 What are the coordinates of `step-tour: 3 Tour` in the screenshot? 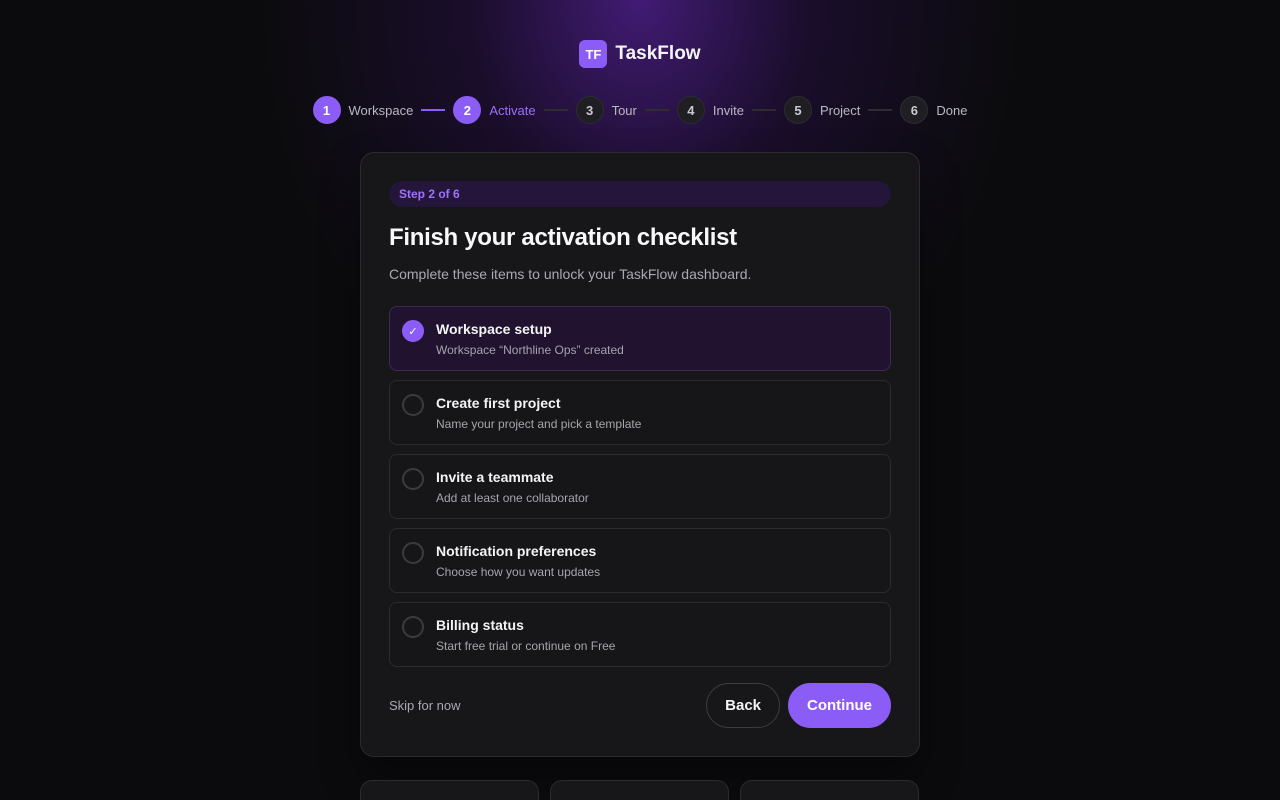 It's located at (606, 110).